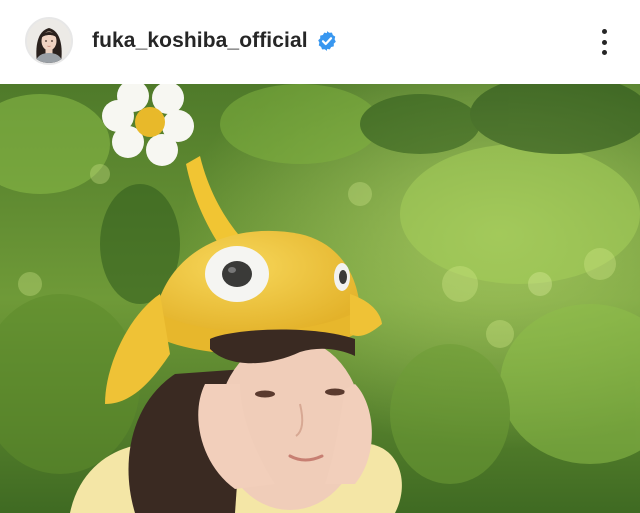 The width and height of the screenshot is (640, 513). Describe the element at coordinates (327, 41) in the screenshot. I see `verified-badge-icon` at that location.